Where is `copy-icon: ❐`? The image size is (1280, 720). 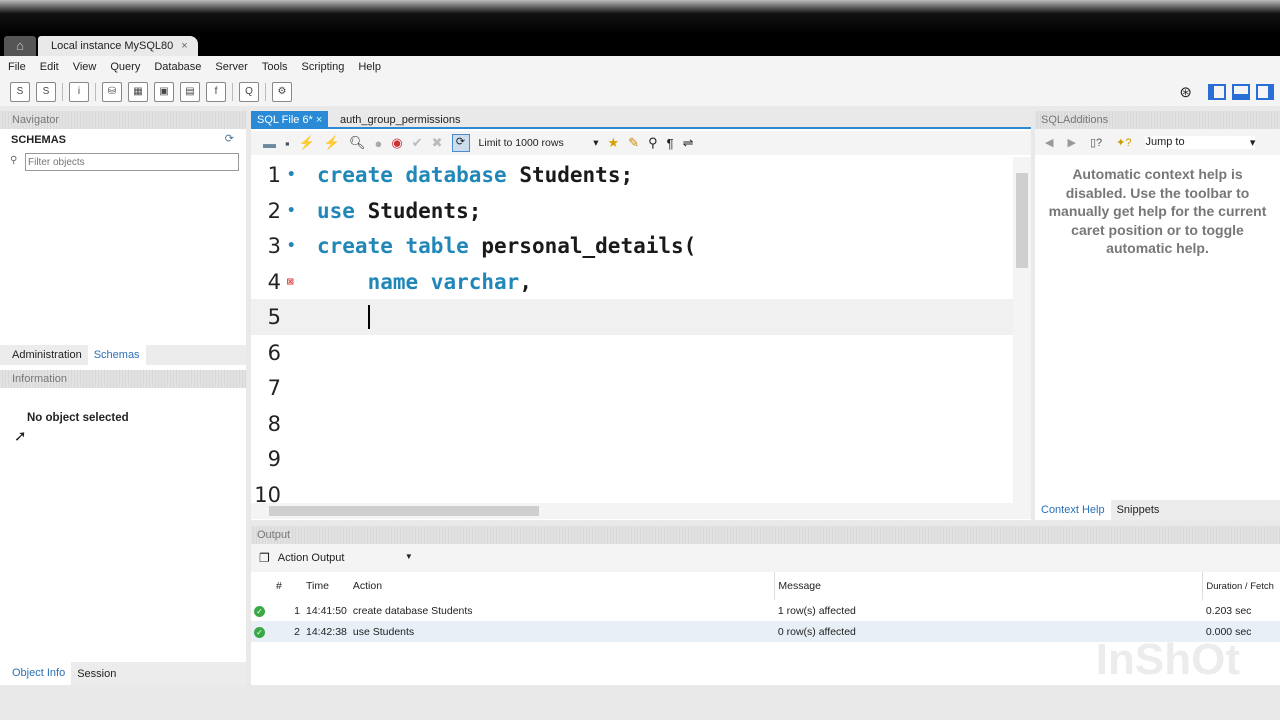 copy-icon: ❐ is located at coordinates (264, 558).